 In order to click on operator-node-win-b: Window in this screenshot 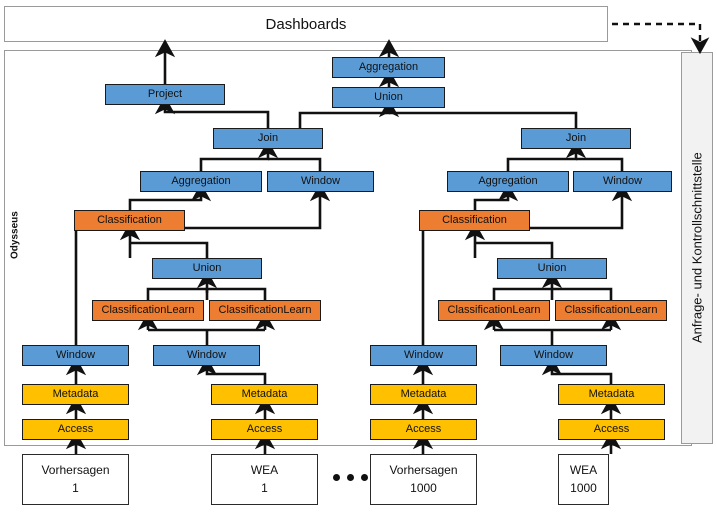, I will do `click(206, 355)`.